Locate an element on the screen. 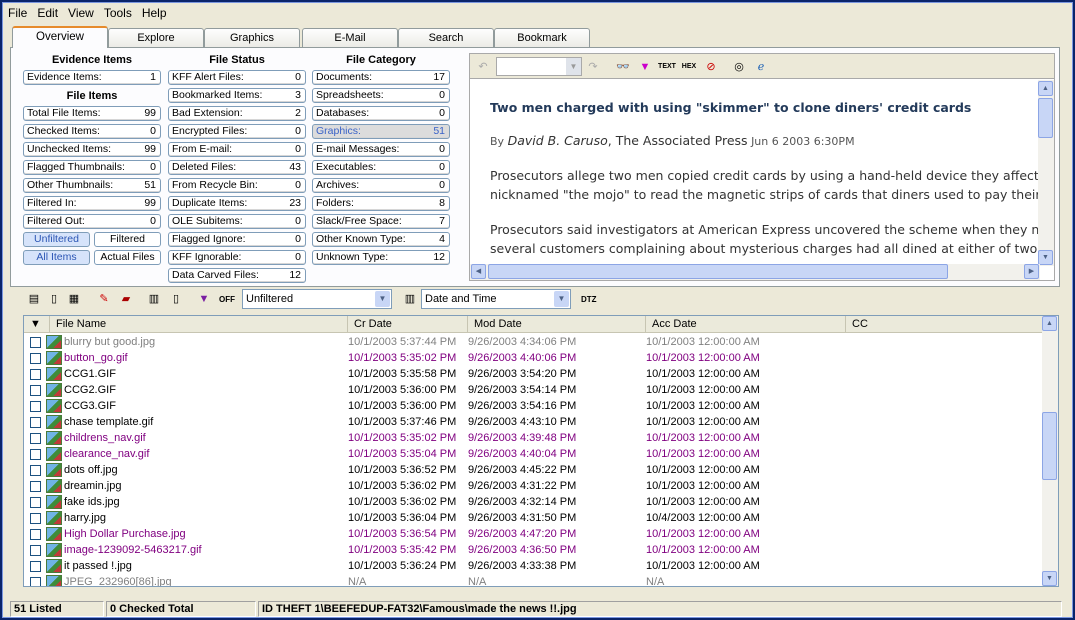  stat-file-status: From Recycle Bin: 0 is located at coordinates (237, 185).